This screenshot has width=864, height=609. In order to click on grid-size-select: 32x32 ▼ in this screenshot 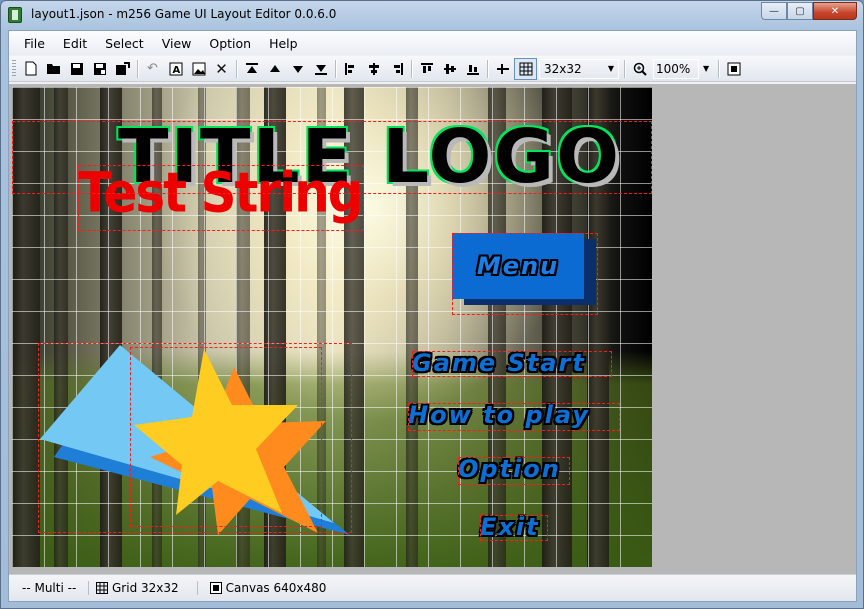, I will do `click(579, 68)`.